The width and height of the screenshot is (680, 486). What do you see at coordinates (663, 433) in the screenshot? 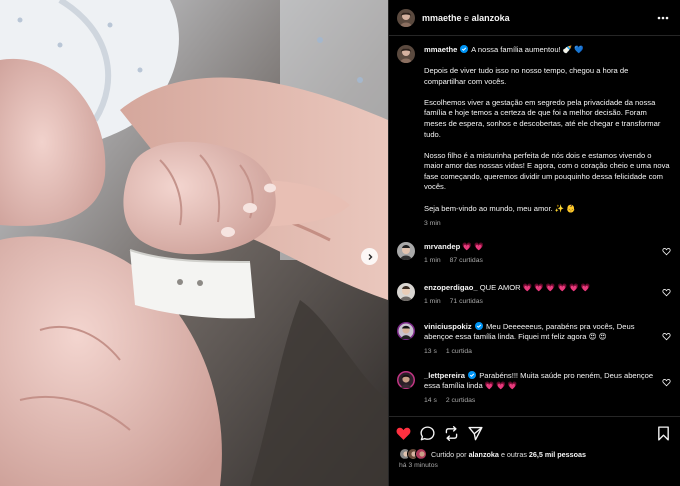
I see `bookmark-icon` at bounding box center [663, 433].